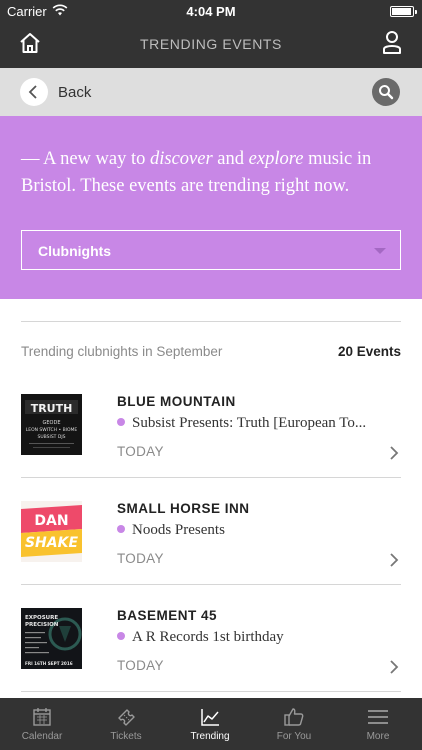  I want to click on user-icon, so click(392, 42).